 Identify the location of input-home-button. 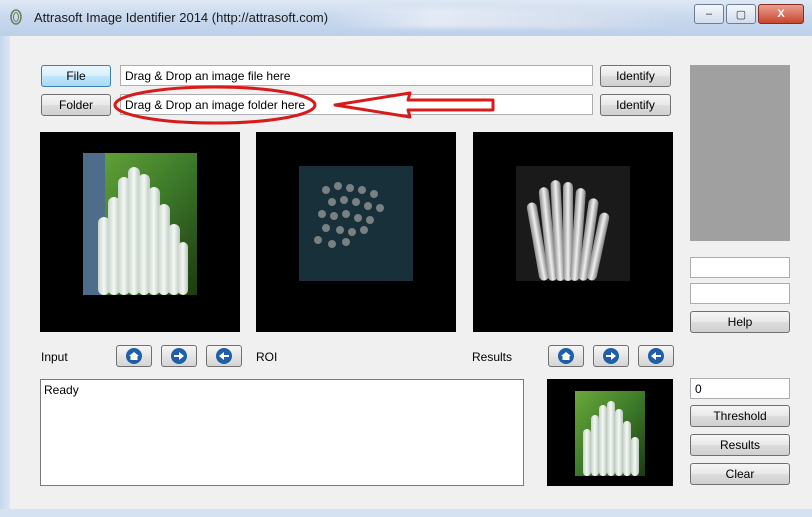
(134, 356).